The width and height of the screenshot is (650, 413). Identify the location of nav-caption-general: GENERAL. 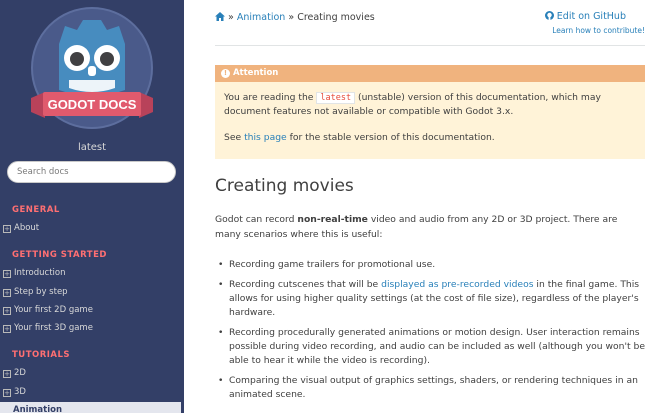
(36, 210).